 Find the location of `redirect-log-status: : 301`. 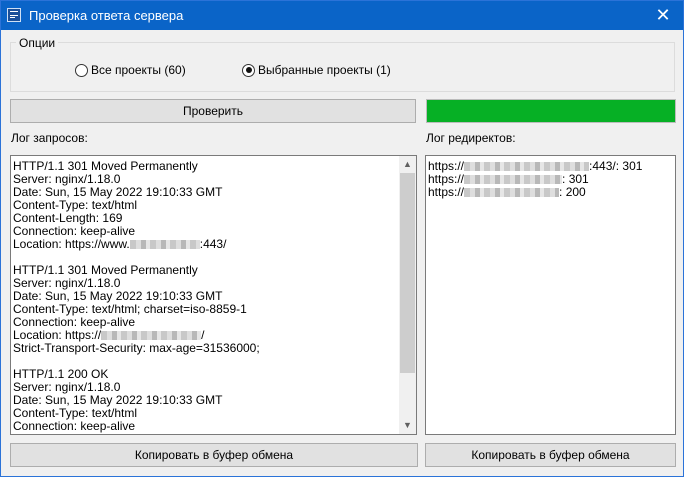

redirect-log-status: : 301 is located at coordinates (575, 179).